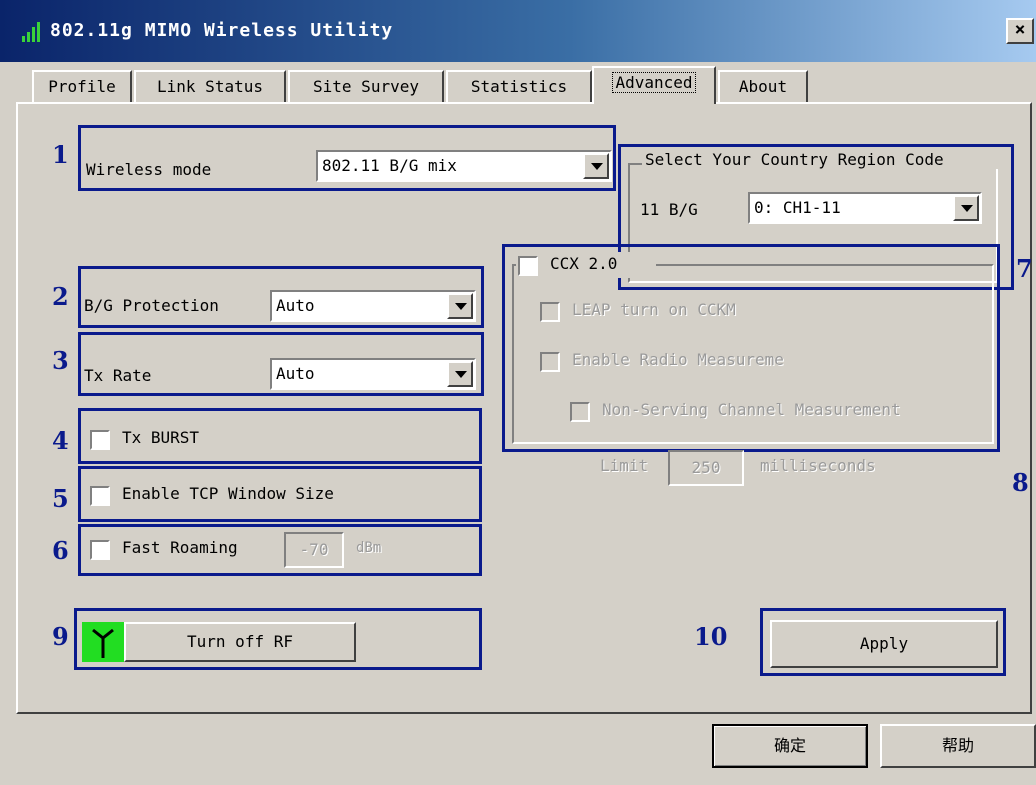 This screenshot has height=785, width=1036. Describe the element at coordinates (584, 263) in the screenshot. I see `ccx-label: CCX 2.0` at that location.